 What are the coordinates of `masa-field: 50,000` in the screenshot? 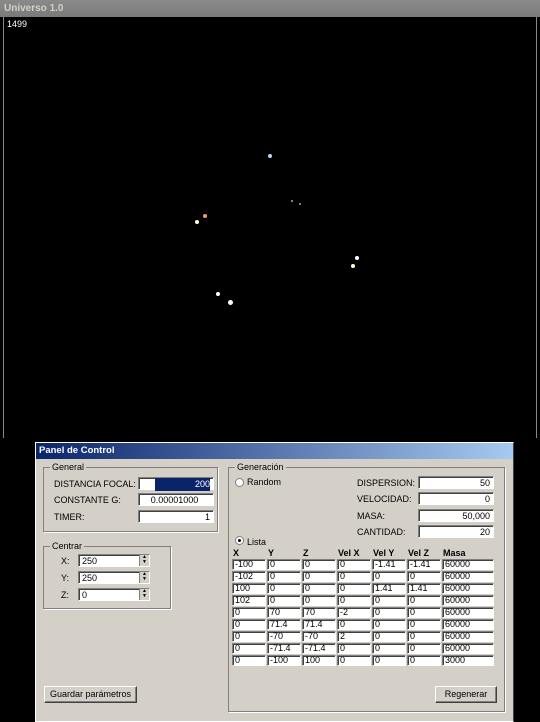 It's located at (456, 515).